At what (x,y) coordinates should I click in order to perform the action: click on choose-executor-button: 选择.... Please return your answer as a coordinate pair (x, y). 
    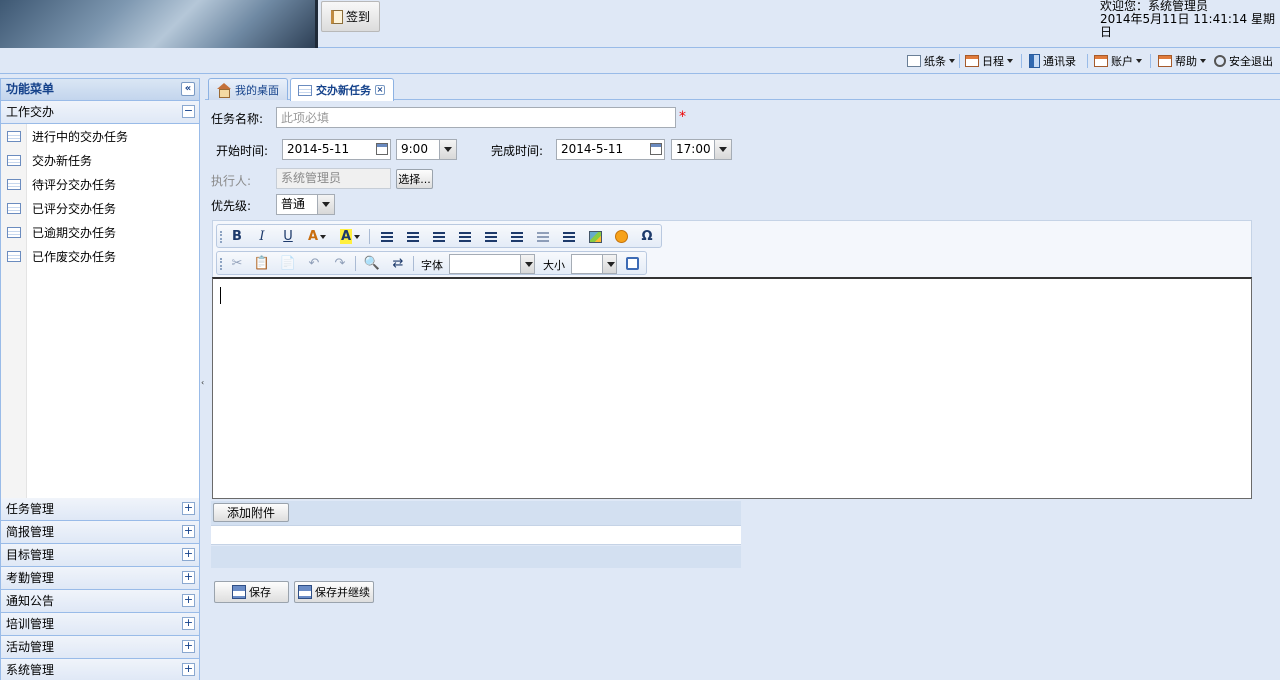
    Looking at the image, I should click on (414, 179).